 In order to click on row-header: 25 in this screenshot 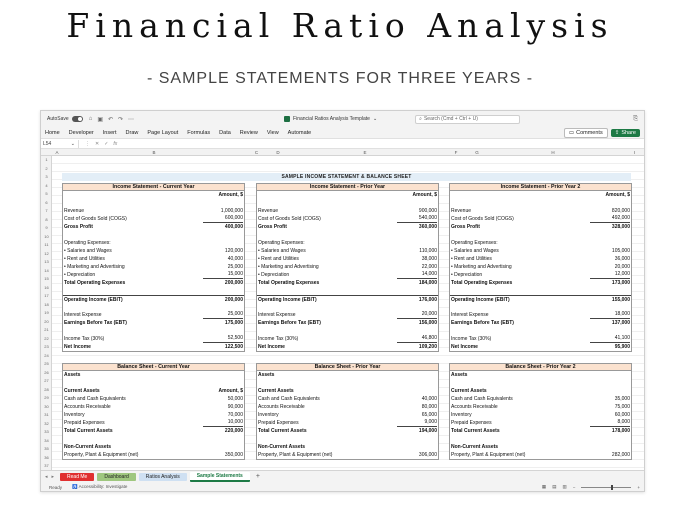, I will do `click(46, 364)`.